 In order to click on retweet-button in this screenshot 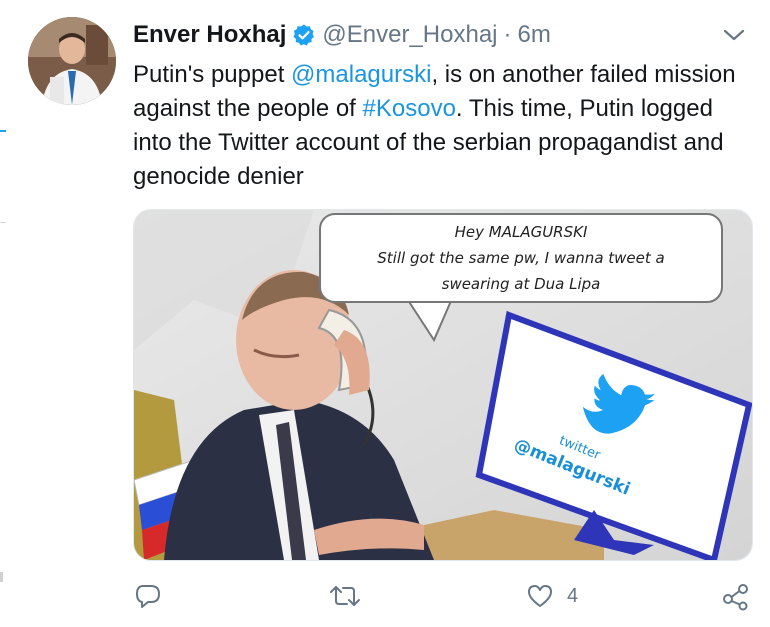, I will do `click(345, 596)`.